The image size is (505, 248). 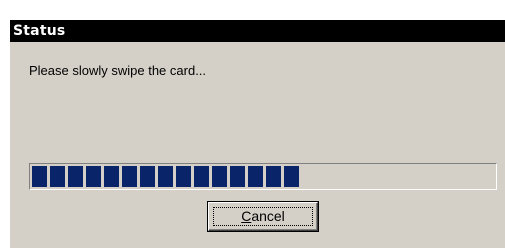 What do you see at coordinates (39, 31) in the screenshot?
I see `window-title: Status` at bounding box center [39, 31].